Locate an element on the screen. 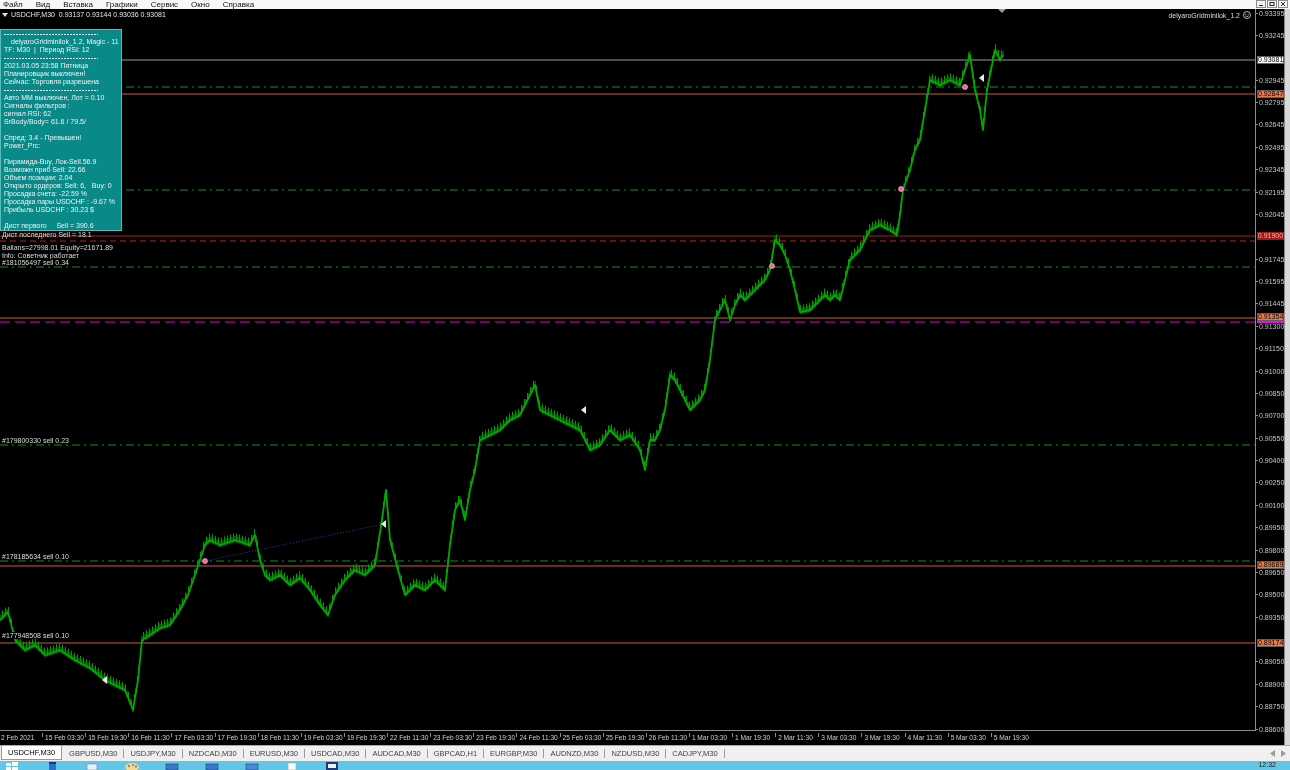 This screenshot has height=770, width=1290. close-icon is located at coordinates (1283, 4).